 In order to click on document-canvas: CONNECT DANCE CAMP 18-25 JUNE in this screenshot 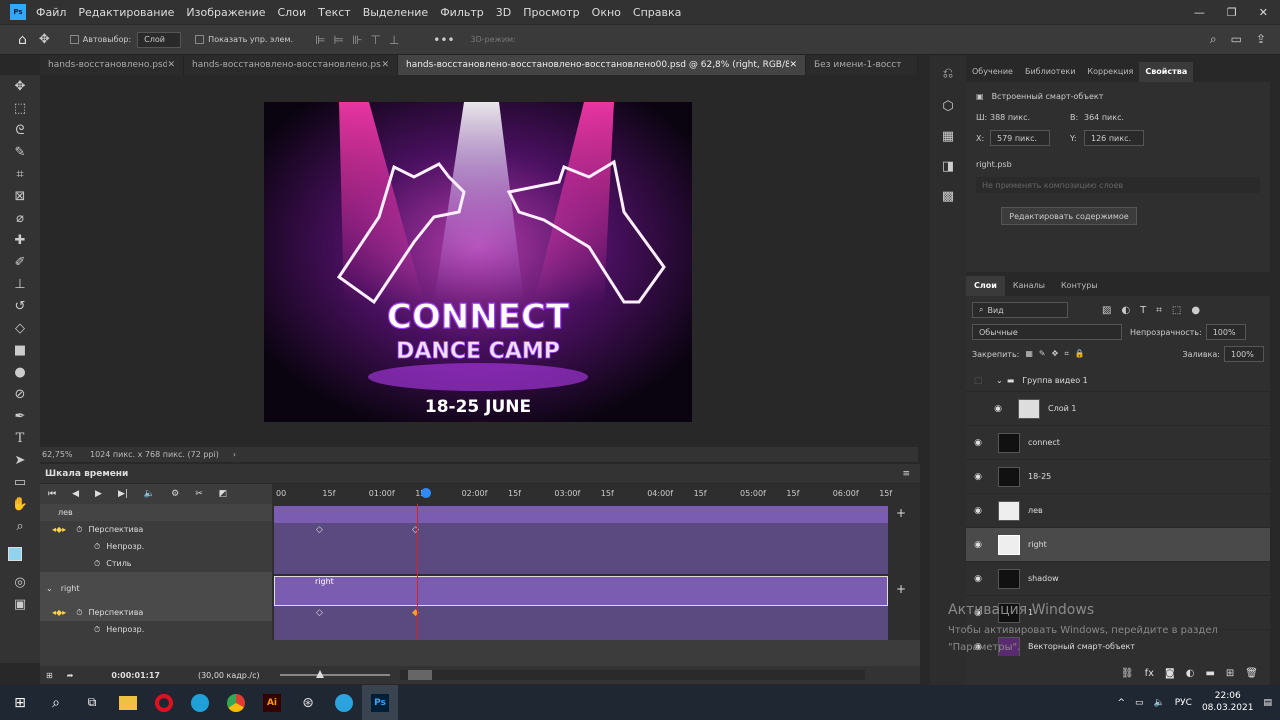, I will do `click(478, 262)`.